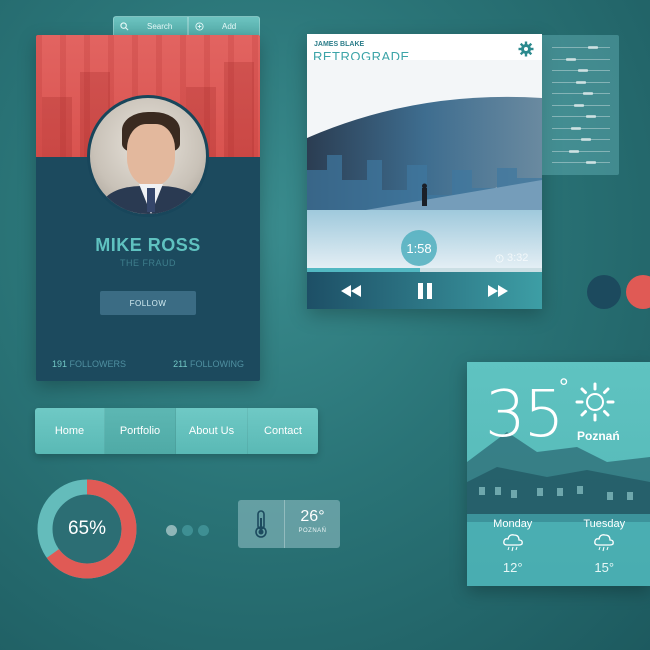  I want to click on forecast-day-tuesday: Tuesday 15°, so click(604, 550).